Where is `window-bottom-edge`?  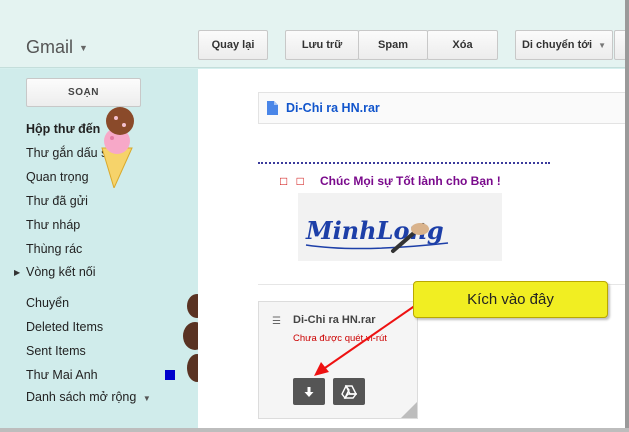 window-bottom-edge is located at coordinates (314, 430).